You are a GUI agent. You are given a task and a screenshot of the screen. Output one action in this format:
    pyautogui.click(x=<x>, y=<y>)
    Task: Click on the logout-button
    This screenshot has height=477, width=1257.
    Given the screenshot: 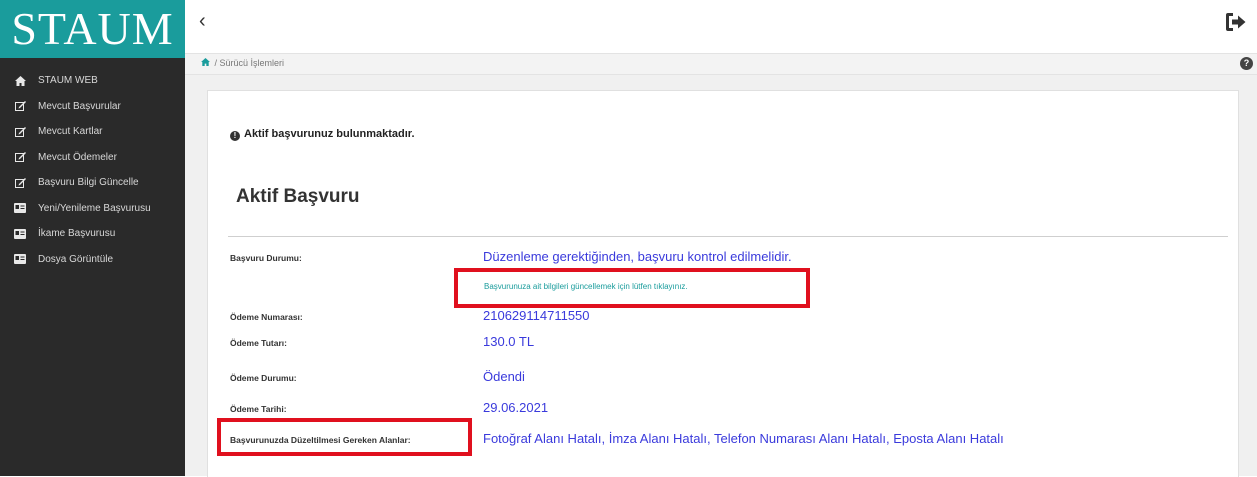 What is the action you would take?
    pyautogui.click(x=1236, y=22)
    